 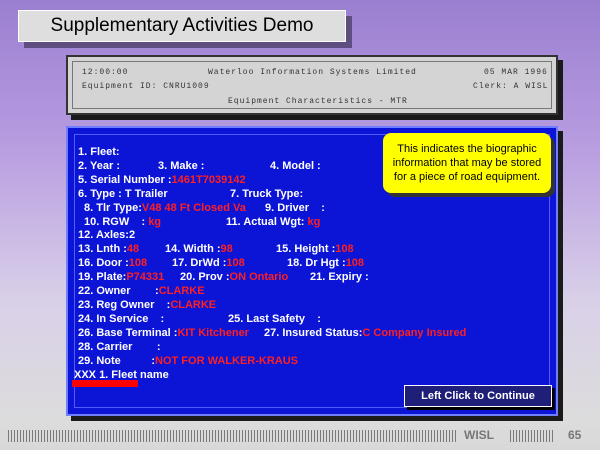 I want to click on field-drhgt-label: 18. Dr Hgt :, so click(x=316, y=263).